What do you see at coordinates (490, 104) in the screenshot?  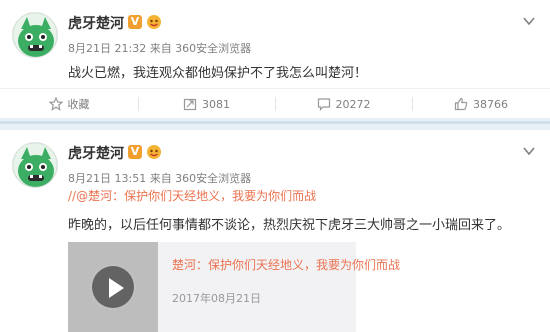 I see `like-count: 38766` at bounding box center [490, 104].